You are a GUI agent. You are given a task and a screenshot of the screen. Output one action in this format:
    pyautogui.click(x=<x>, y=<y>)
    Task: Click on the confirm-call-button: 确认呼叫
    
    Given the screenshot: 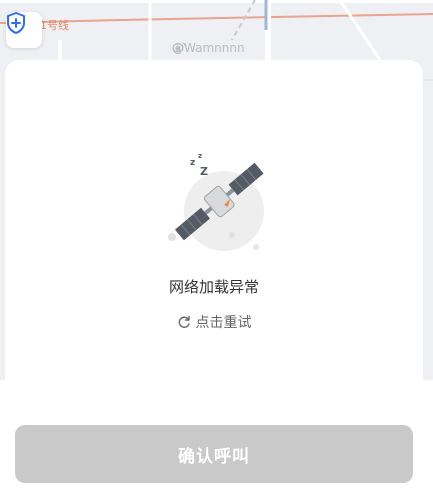 What is the action you would take?
    pyautogui.click(x=214, y=454)
    